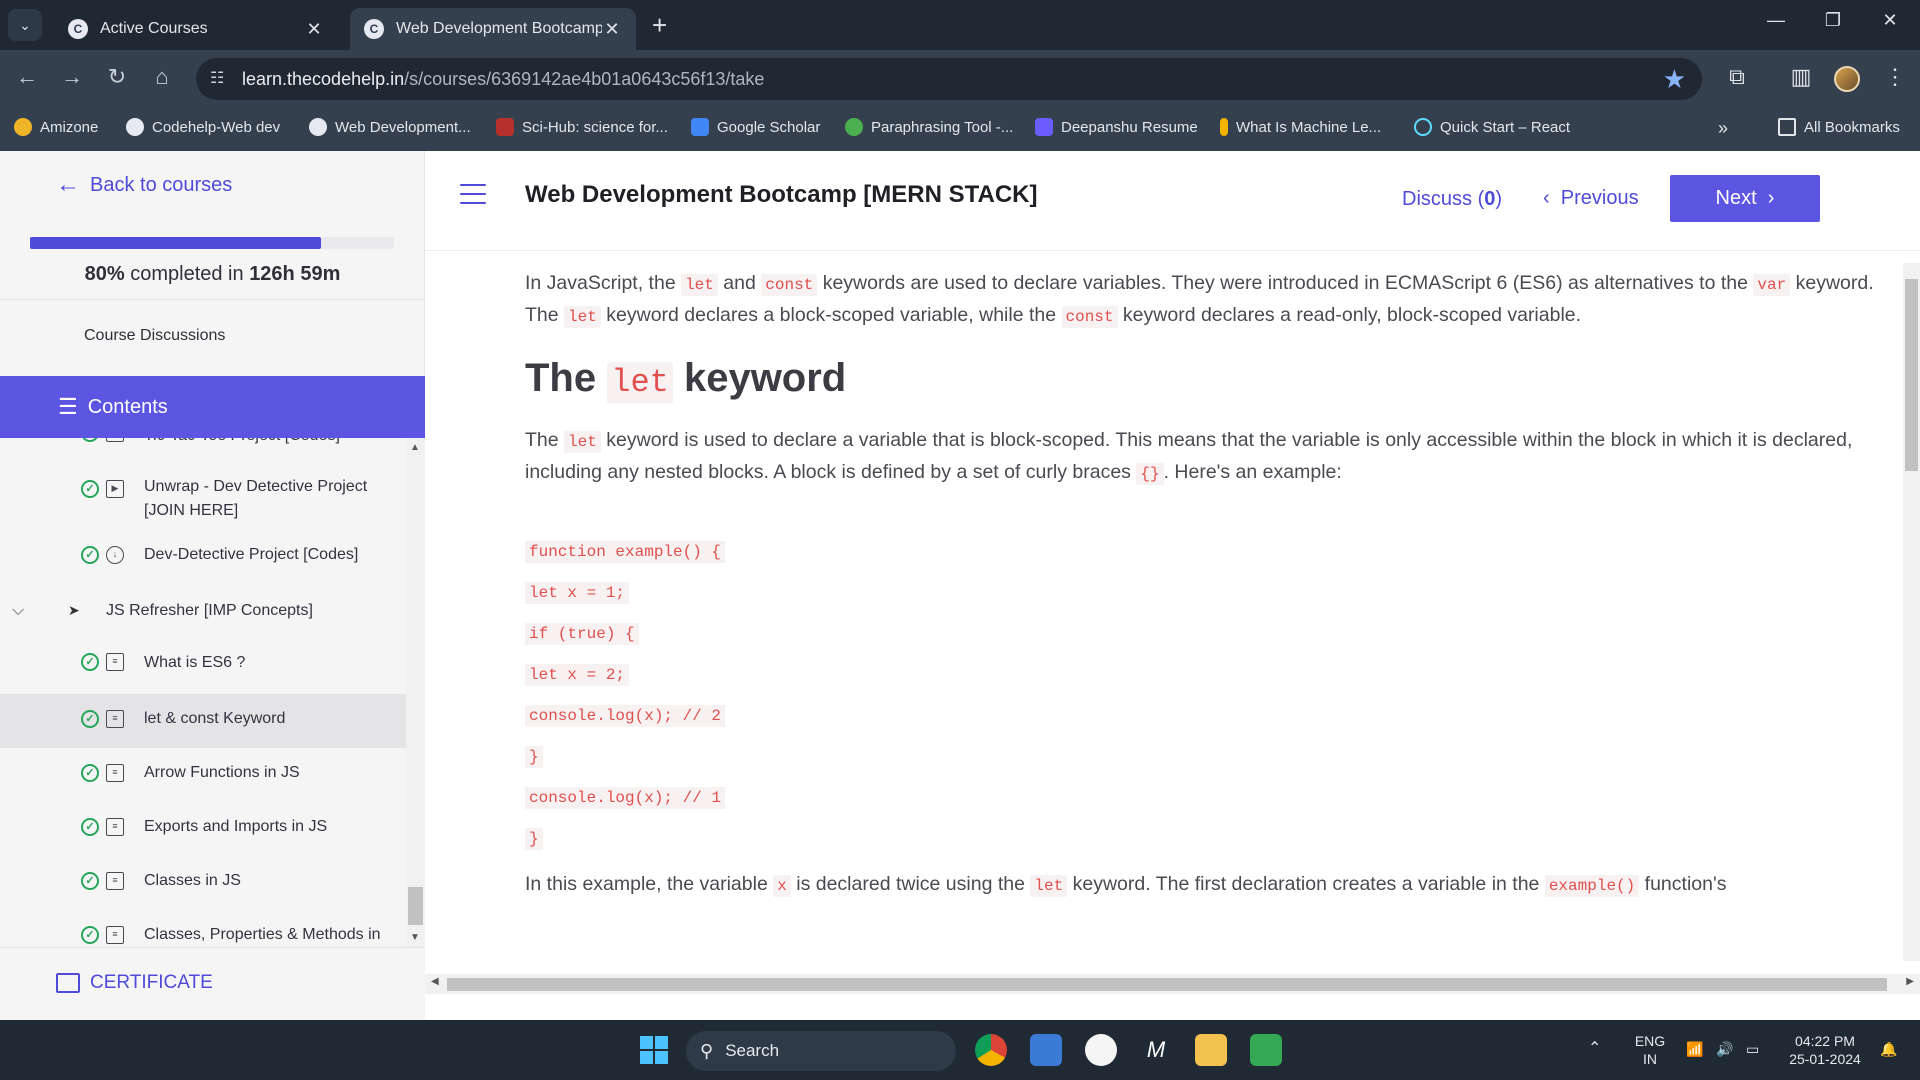  What do you see at coordinates (493, 29) in the screenshot?
I see `tab-web-dev-bootcamp: C Web Development Bootcamp [M ✕` at bounding box center [493, 29].